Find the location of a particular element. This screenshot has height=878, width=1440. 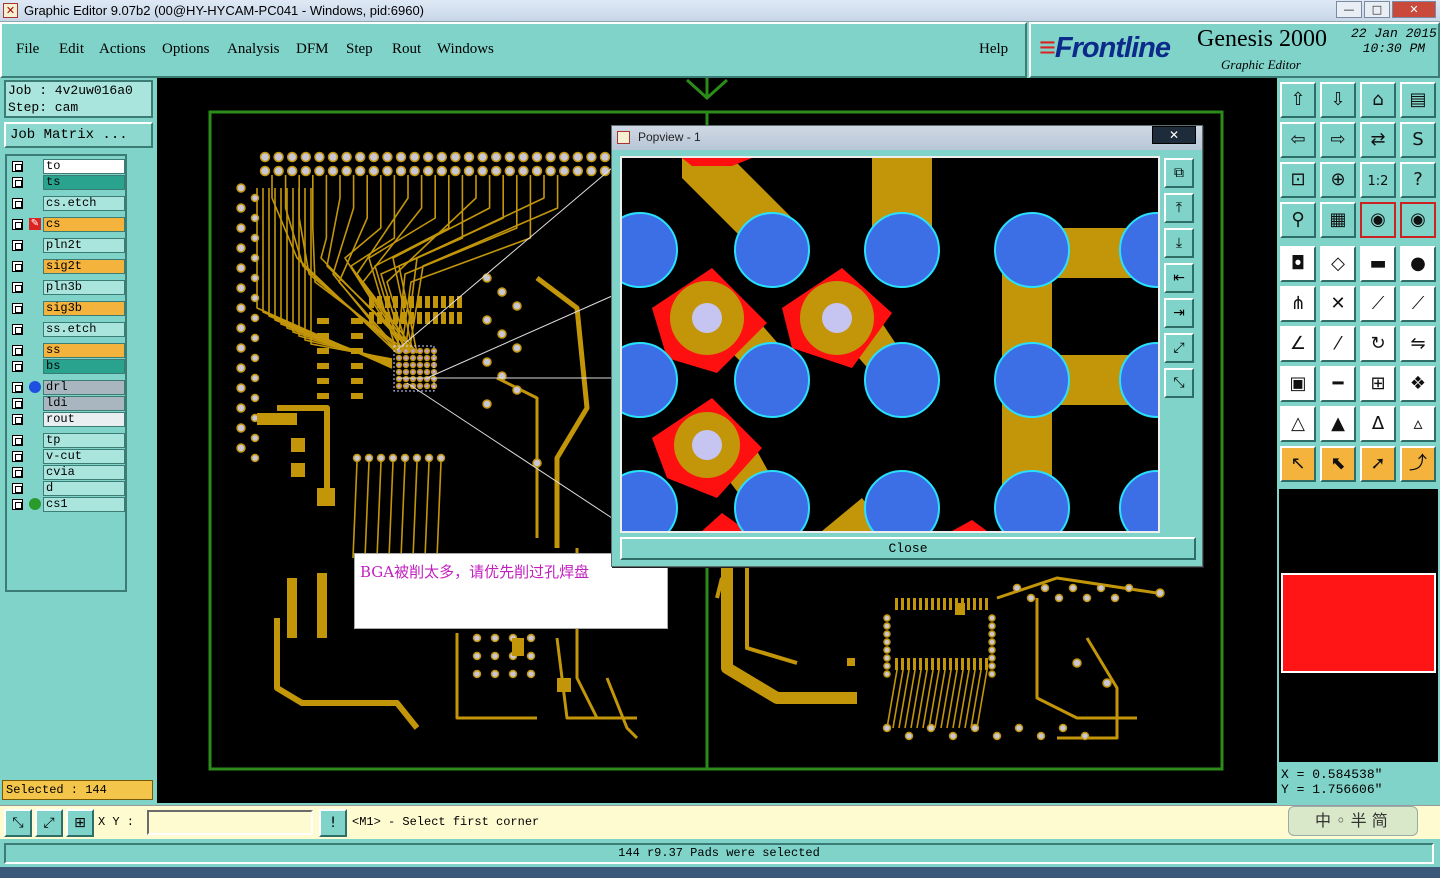

s-tool-button: S is located at coordinates (1418, 140).